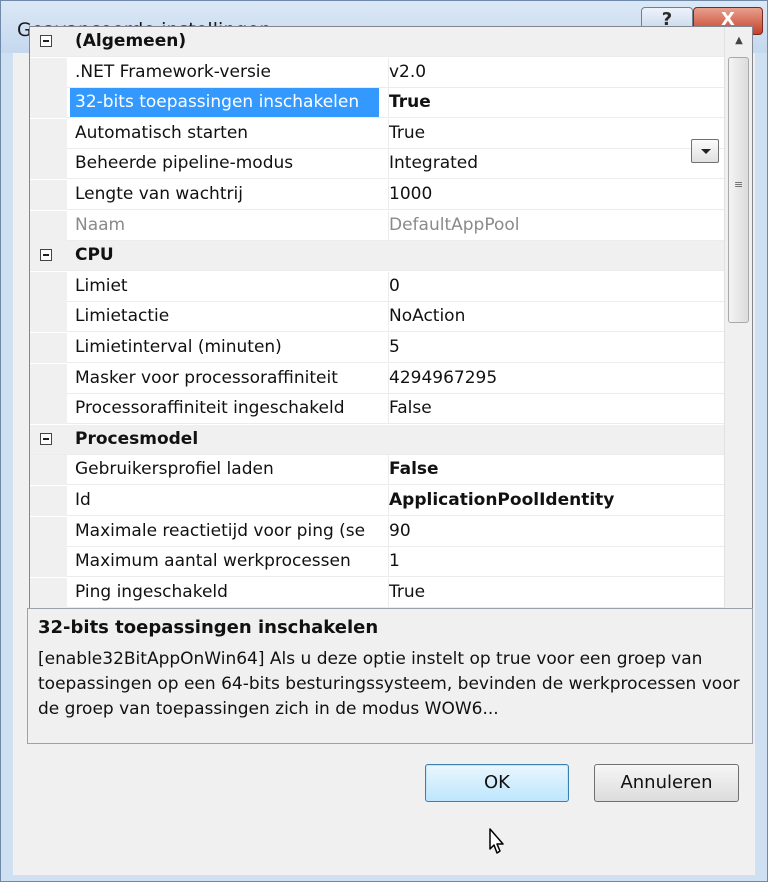  I want to click on property-row: Gebruikersprofiel laden False, so click(378, 470).